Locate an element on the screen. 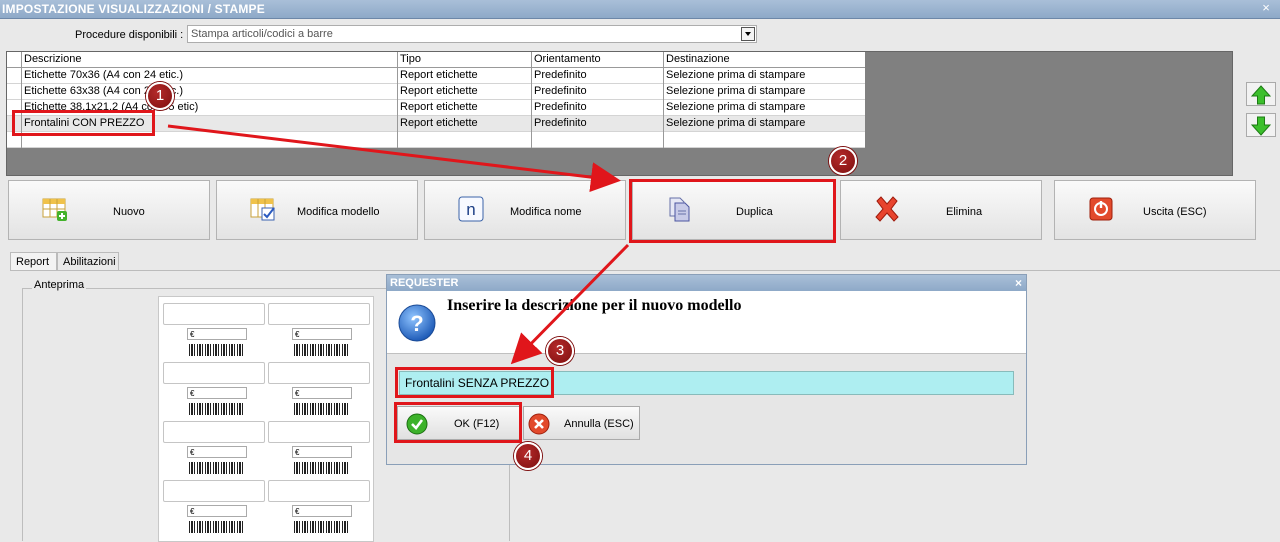 The image size is (1280, 542). move-up-button is located at coordinates (1261, 94).